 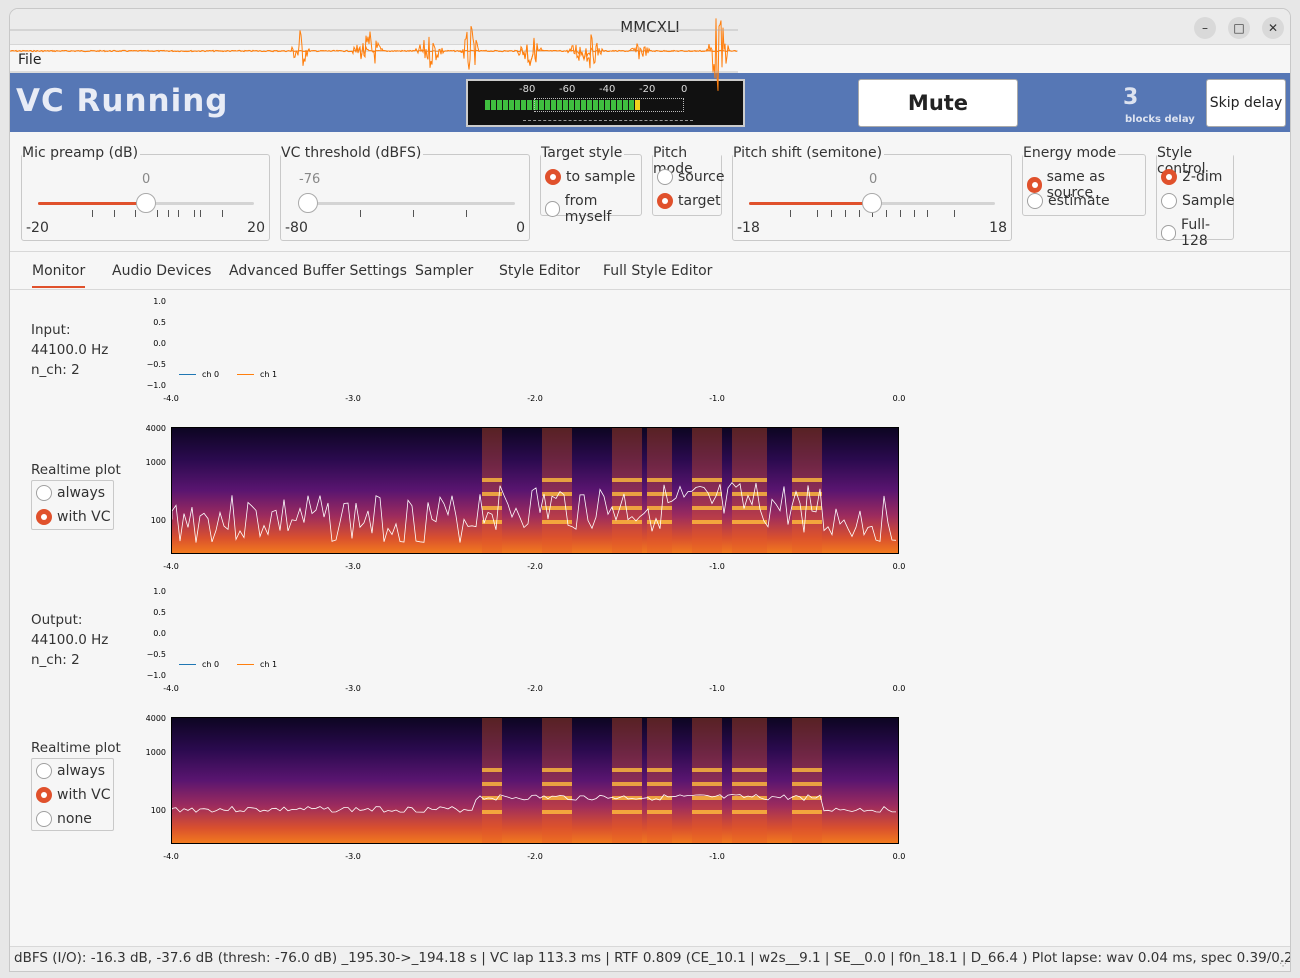 What do you see at coordinates (146, 203) in the screenshot?
I see `mic-preamp-slider-handle` at bounding box center [146, 203].